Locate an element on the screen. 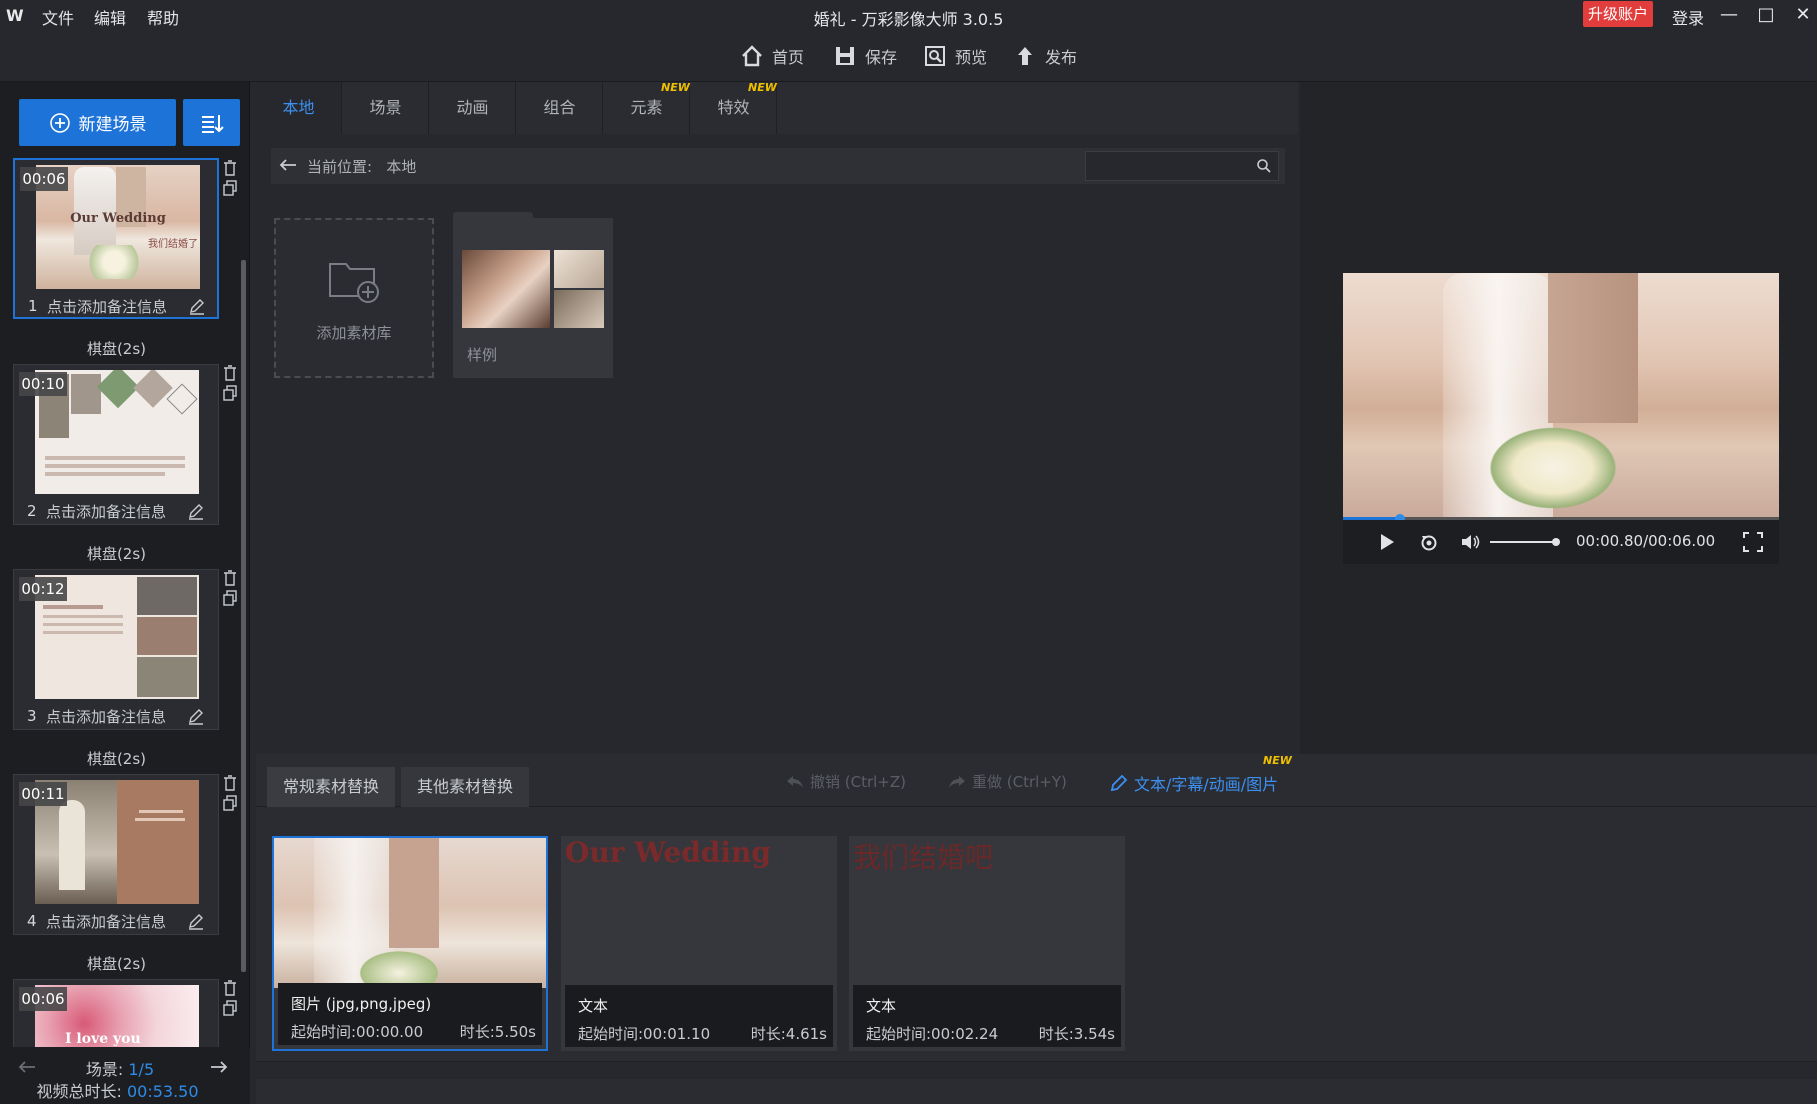  tab-regular-replace: 常规素材替换 is located at coordinates (331, 787).